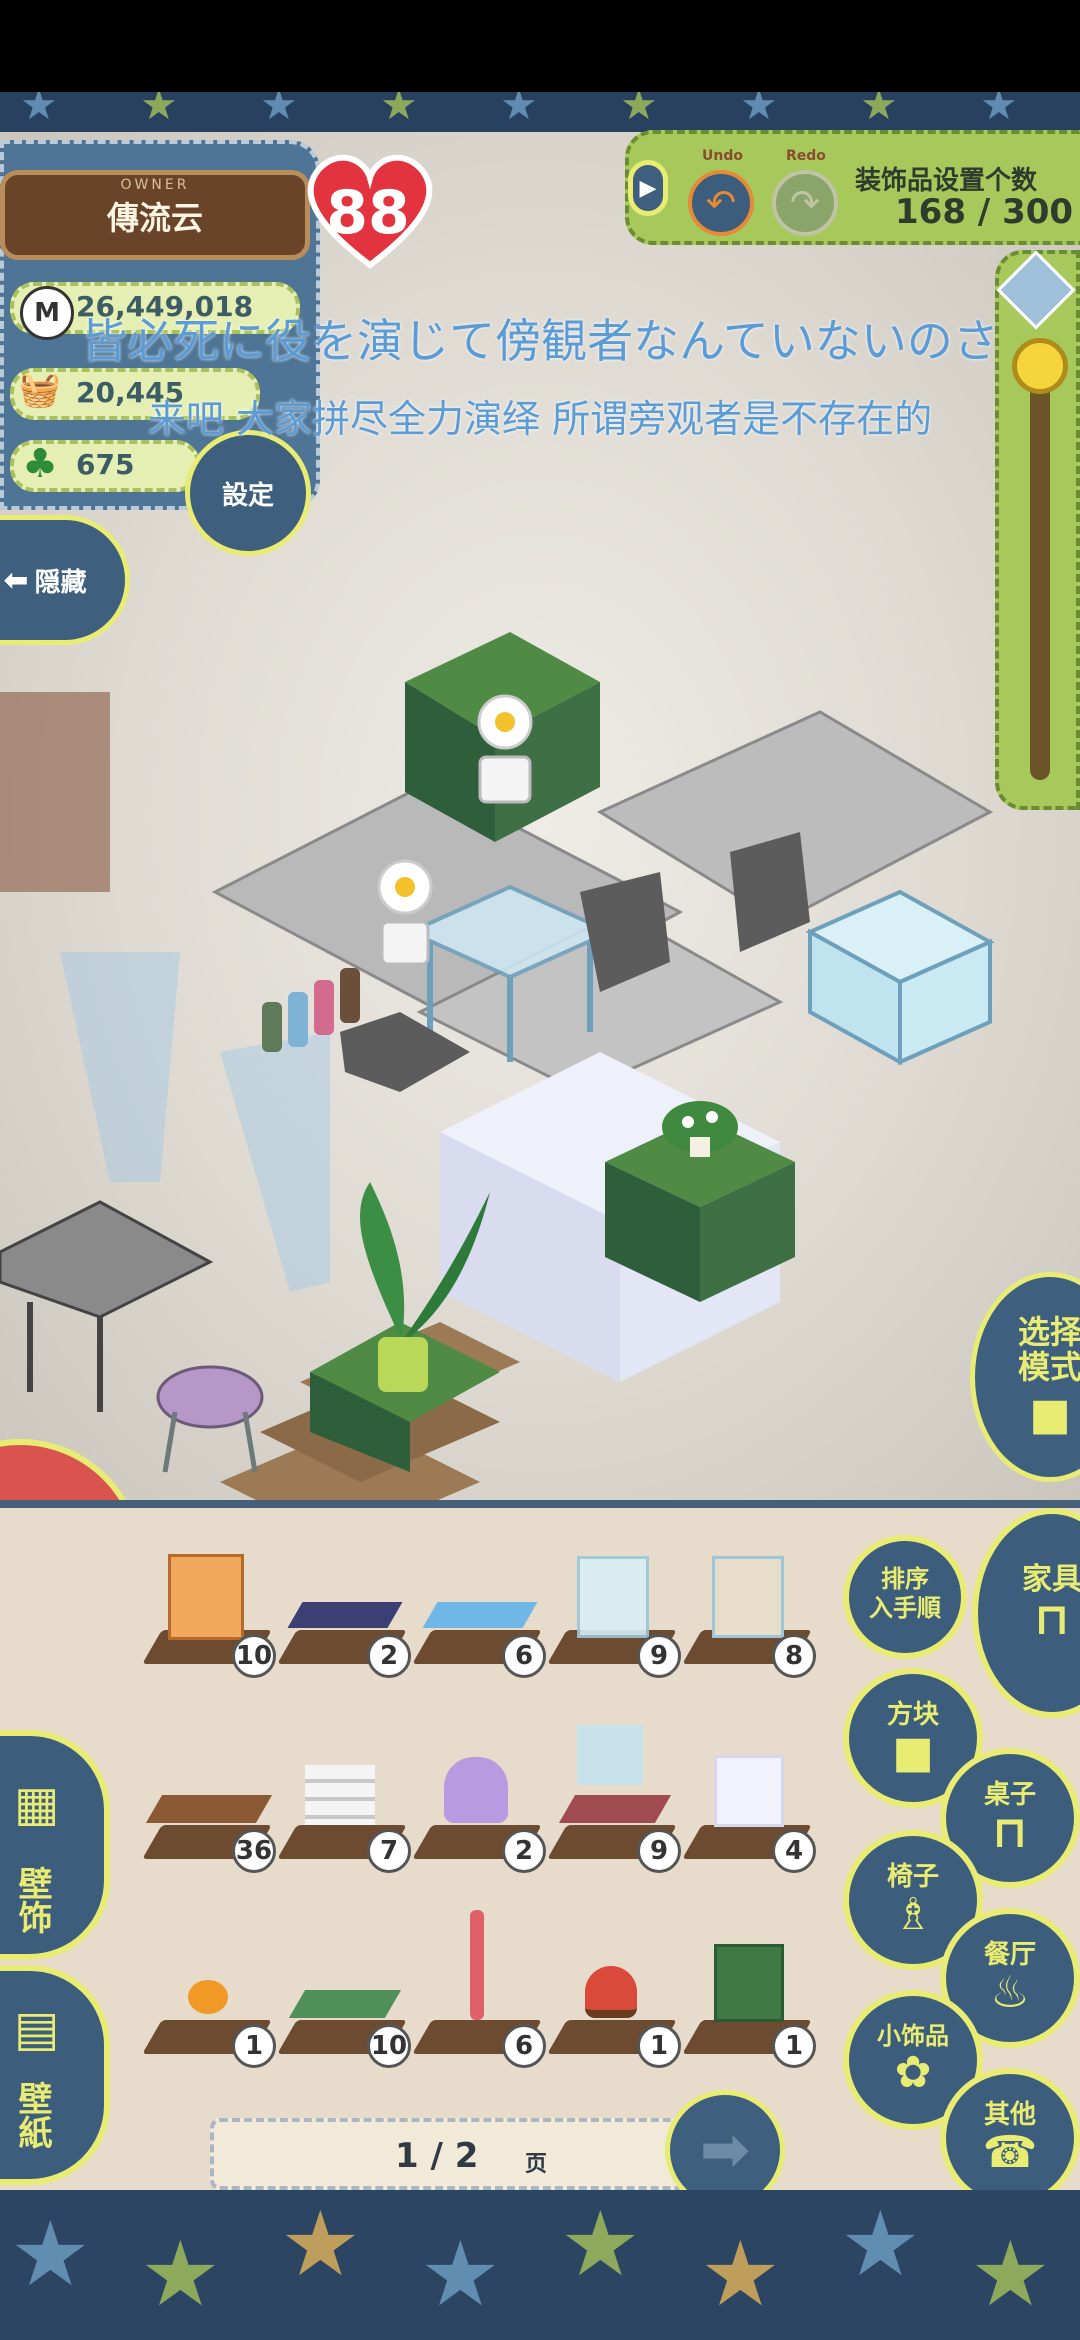 This screenshot has height=2340, width=1080. I want to click on wallpaper-label: 壁紙, so click(32, 2115).